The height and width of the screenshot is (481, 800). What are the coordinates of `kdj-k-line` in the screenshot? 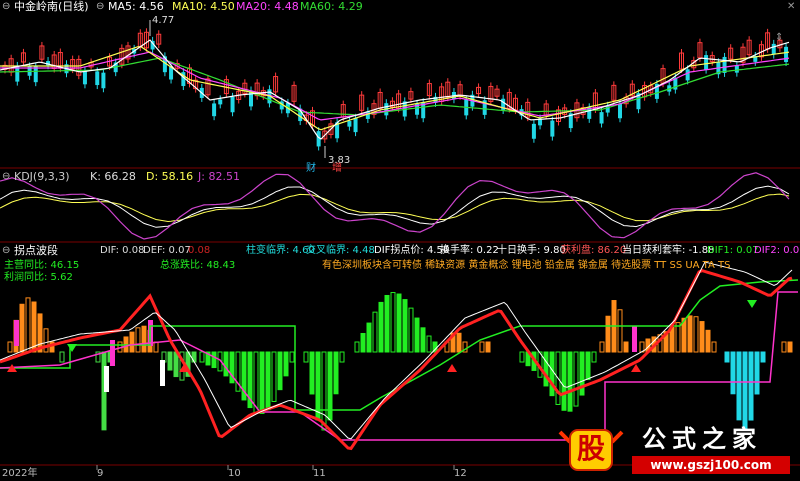 It's located at (395, 206).